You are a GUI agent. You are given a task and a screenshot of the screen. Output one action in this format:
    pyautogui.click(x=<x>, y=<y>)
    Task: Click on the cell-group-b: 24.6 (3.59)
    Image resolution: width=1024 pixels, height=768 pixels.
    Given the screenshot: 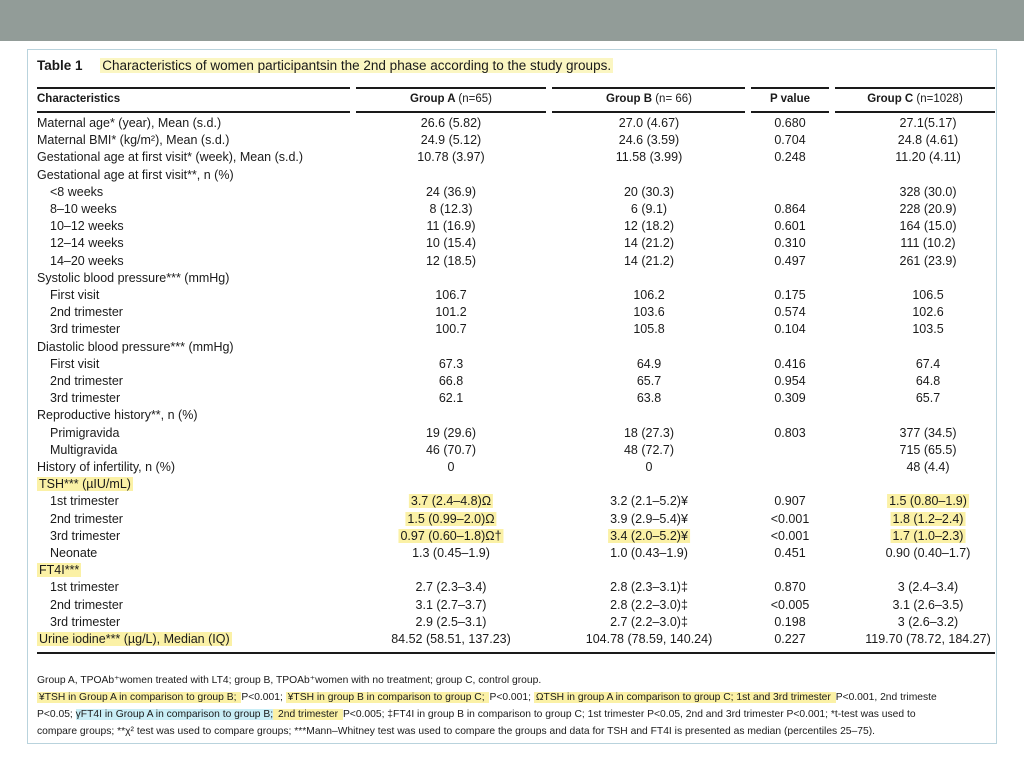 What is the action you would take?
    pyautogui.click(x=649, y=140)
    